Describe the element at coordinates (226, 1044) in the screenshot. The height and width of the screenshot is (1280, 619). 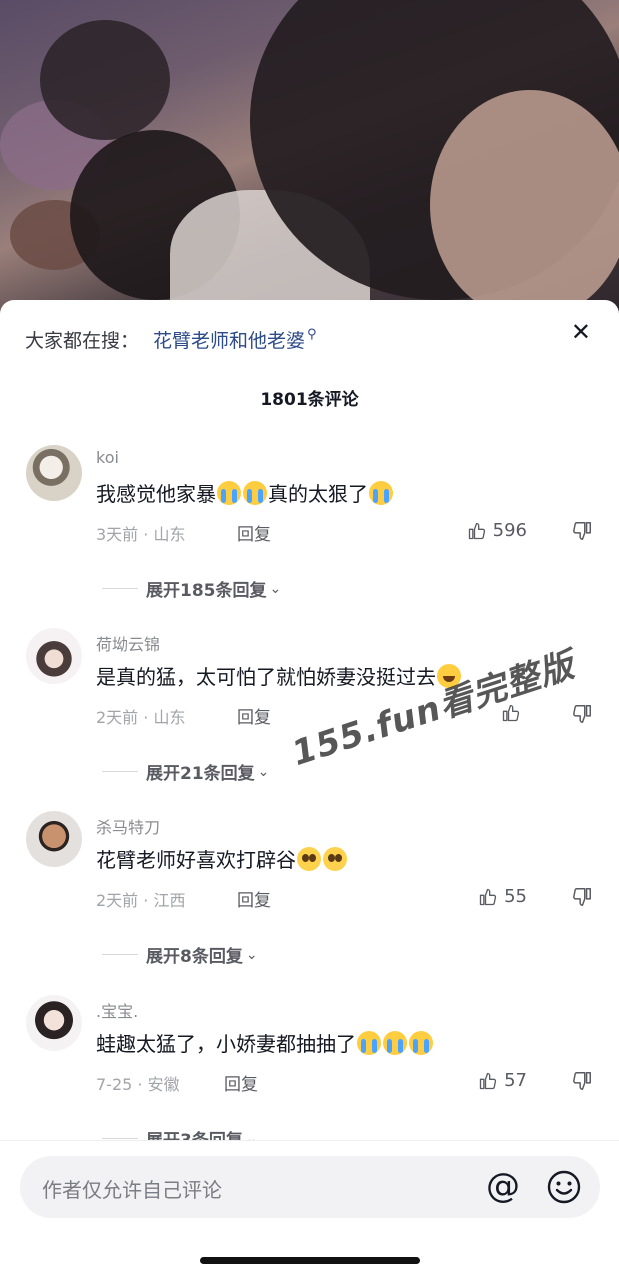
I see `comment-text-part: 蛙趣太猛了，小娇妻都抽抽了` at that location.